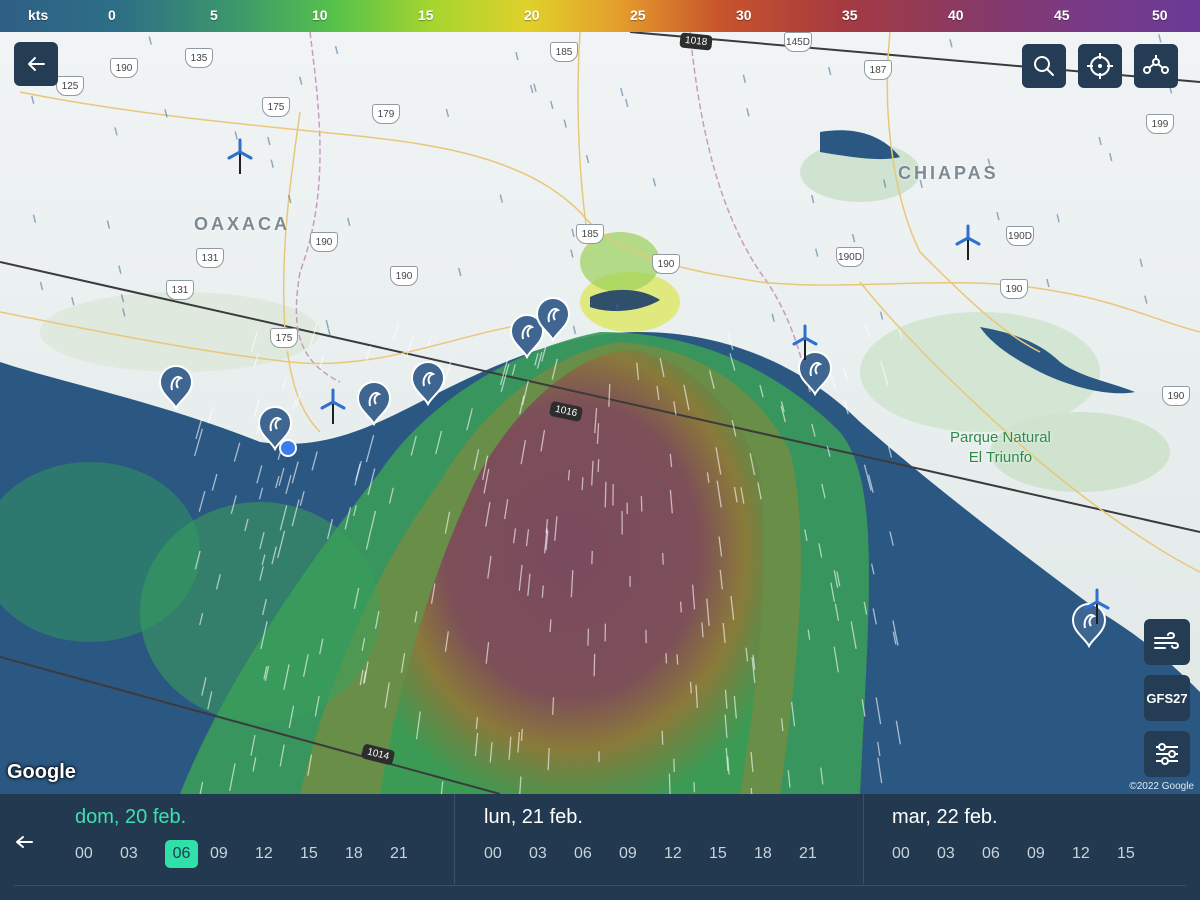 The height and width of the screenshot is (900, 1200). Describe the element at coordinates (956, 15) in the screenshot. I see `legend-tick: 40` at that location.